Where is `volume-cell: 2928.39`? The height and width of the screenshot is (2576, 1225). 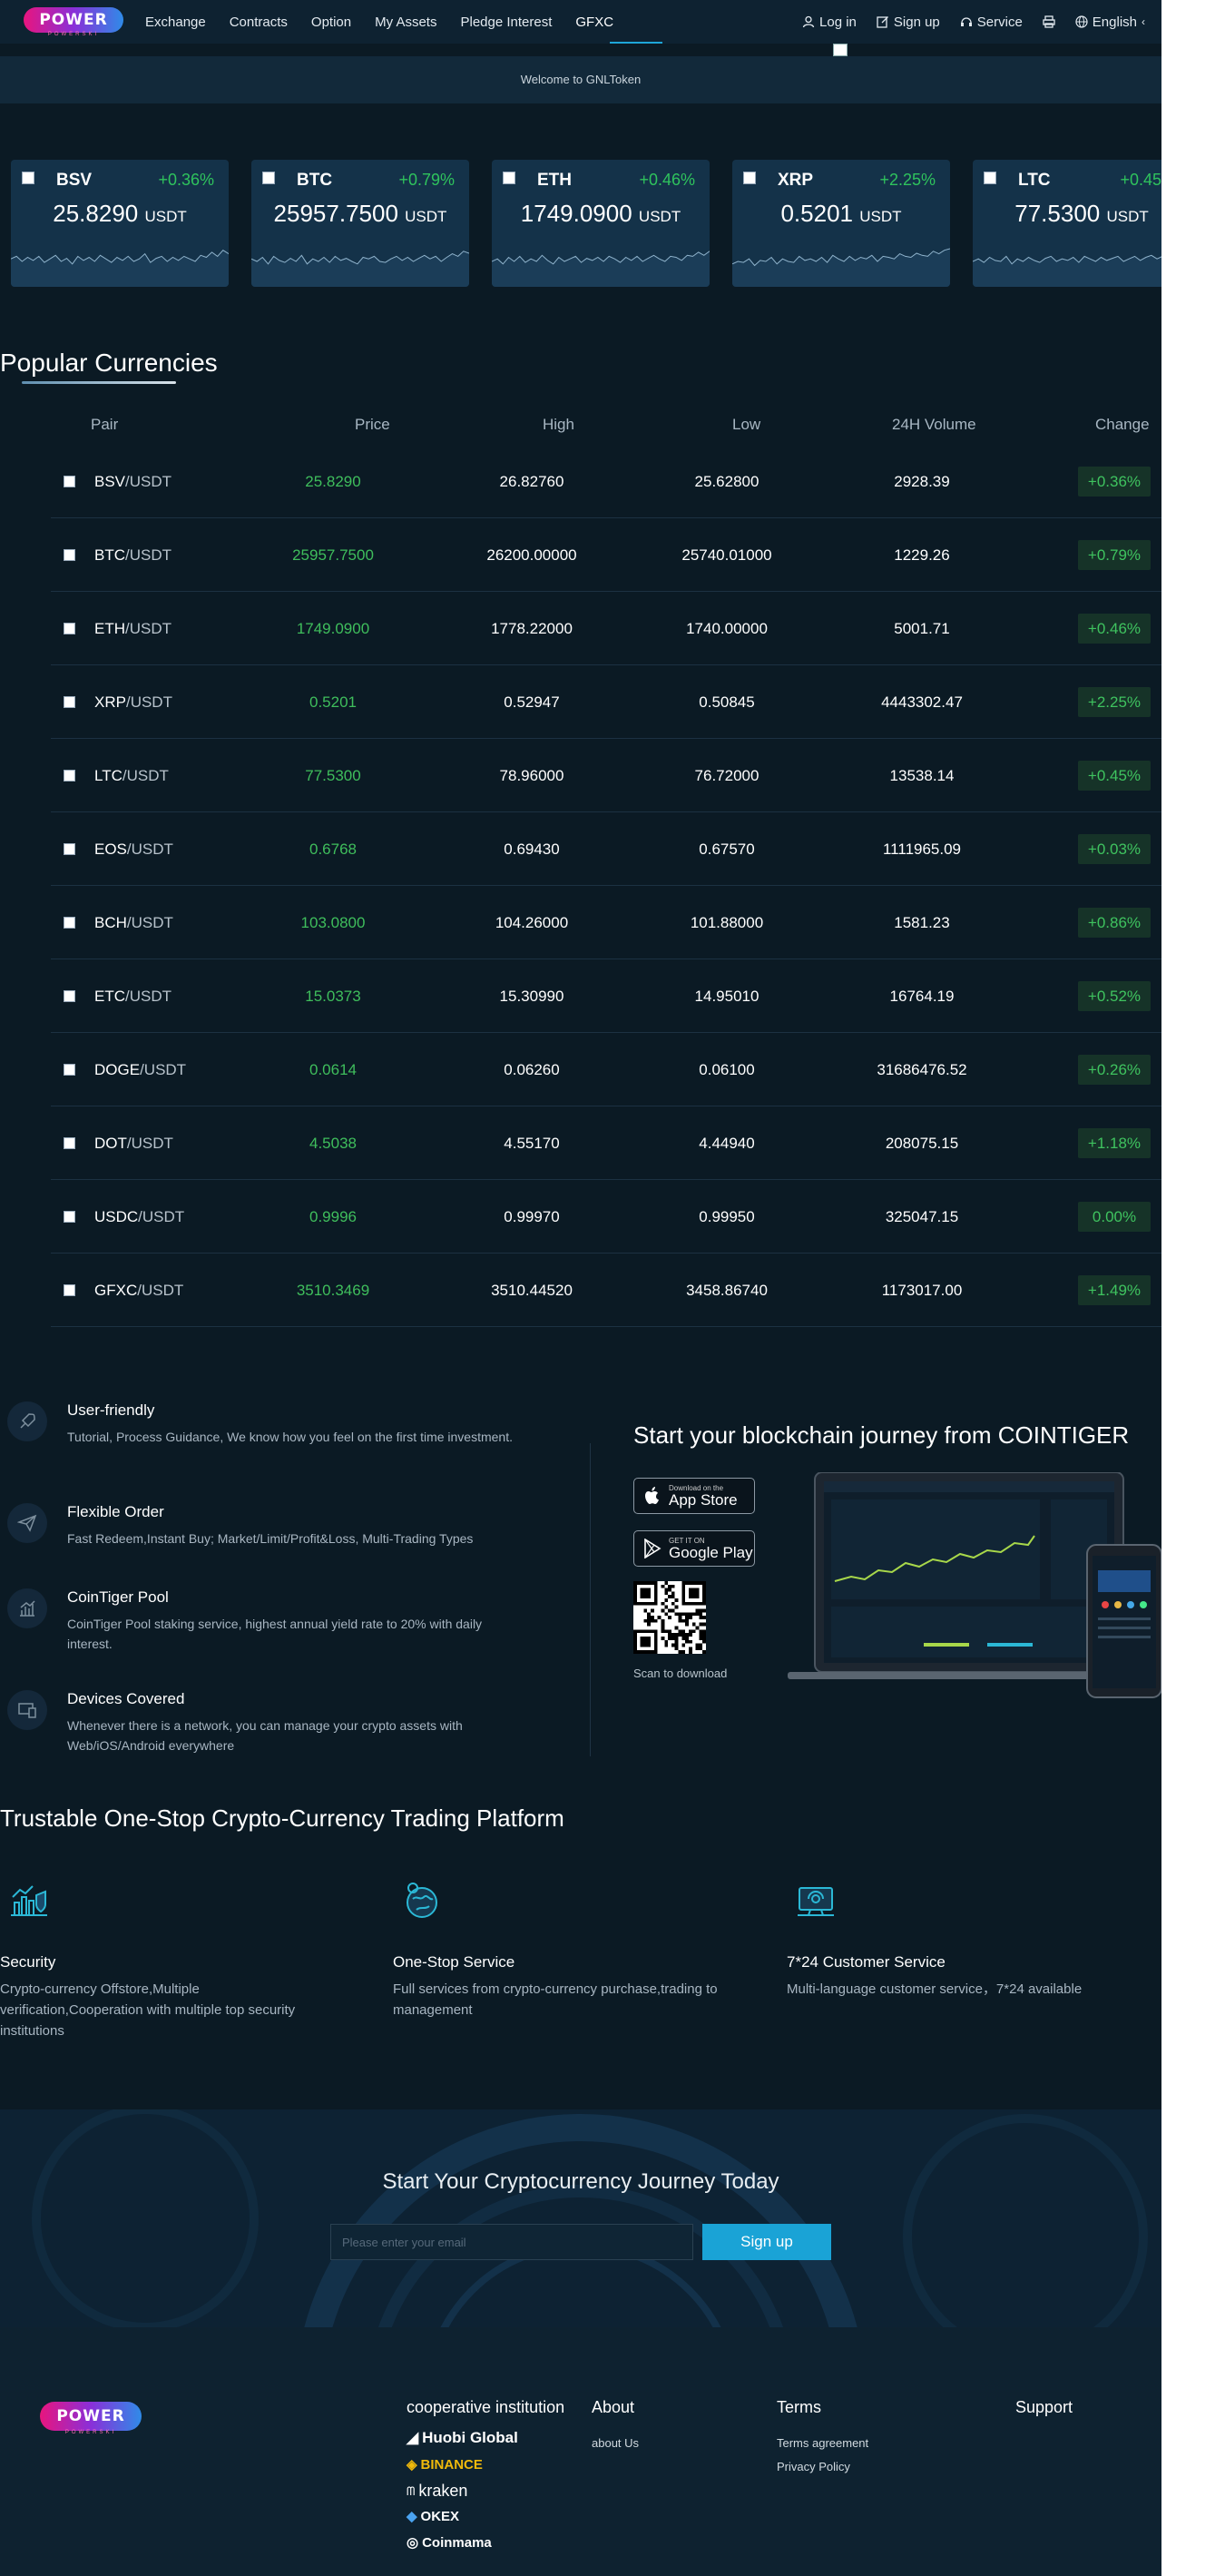
volume-cell: 2928.39 is located at coordinates (922, 481).